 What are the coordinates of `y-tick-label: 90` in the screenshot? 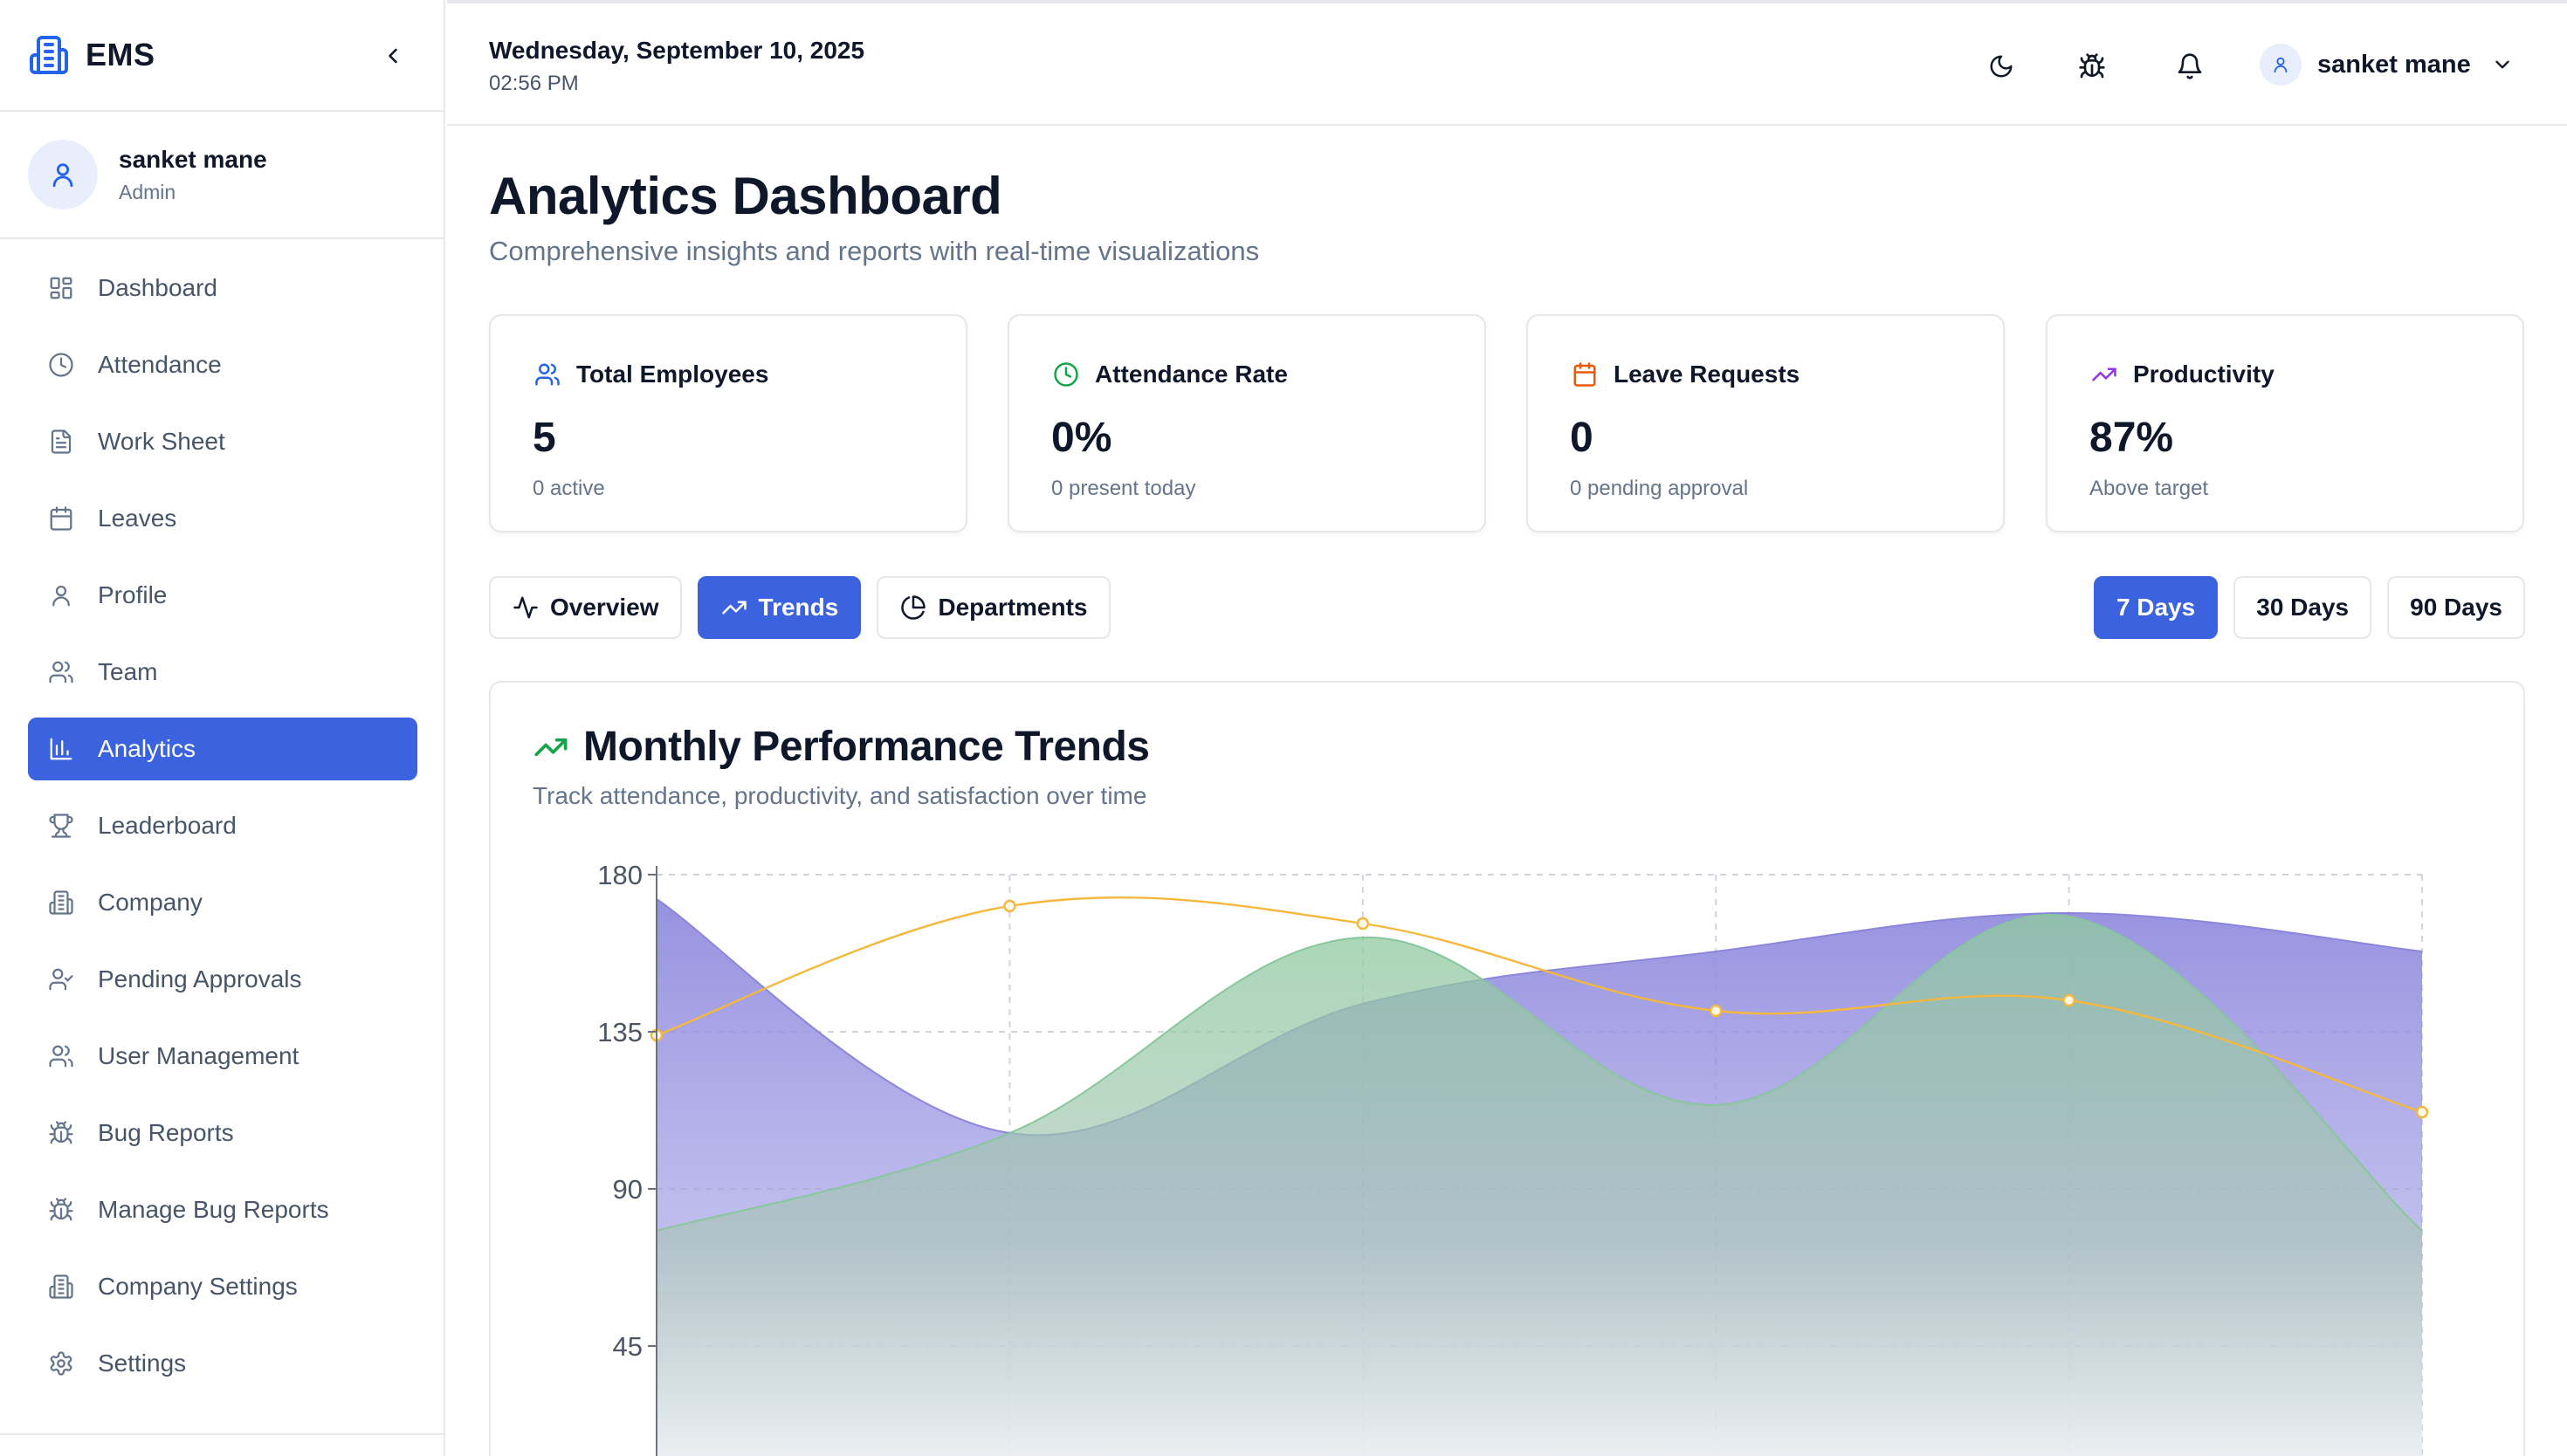 It's located at (628, 1189).